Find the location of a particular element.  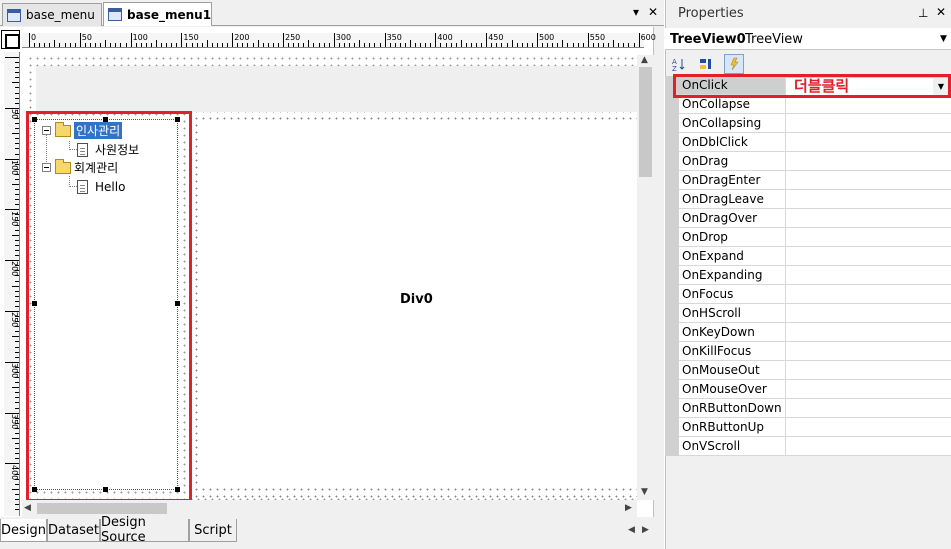

tree-item-hr: 인사관리 is located at coordinates (82, 130).